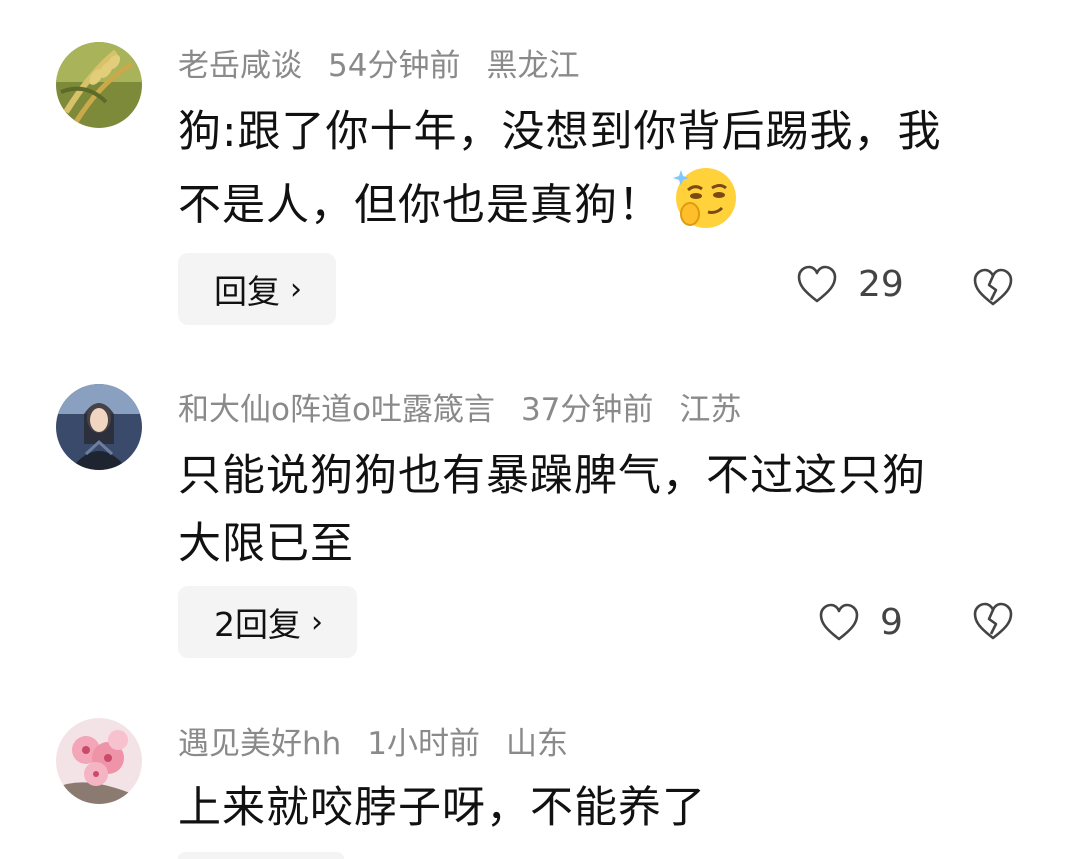 The image size is (1080, 859). I want to click on like-count: 9, so click(891, 622).